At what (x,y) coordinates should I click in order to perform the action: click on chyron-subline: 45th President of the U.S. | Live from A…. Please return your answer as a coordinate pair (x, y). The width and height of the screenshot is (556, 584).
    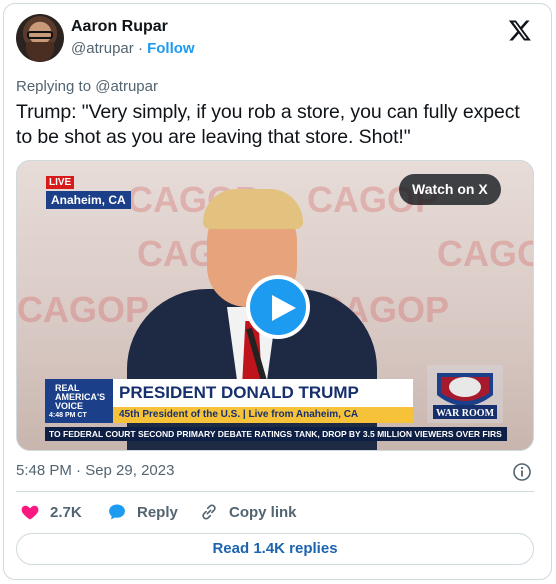
    Looking at the image, I should click on (263, 415).